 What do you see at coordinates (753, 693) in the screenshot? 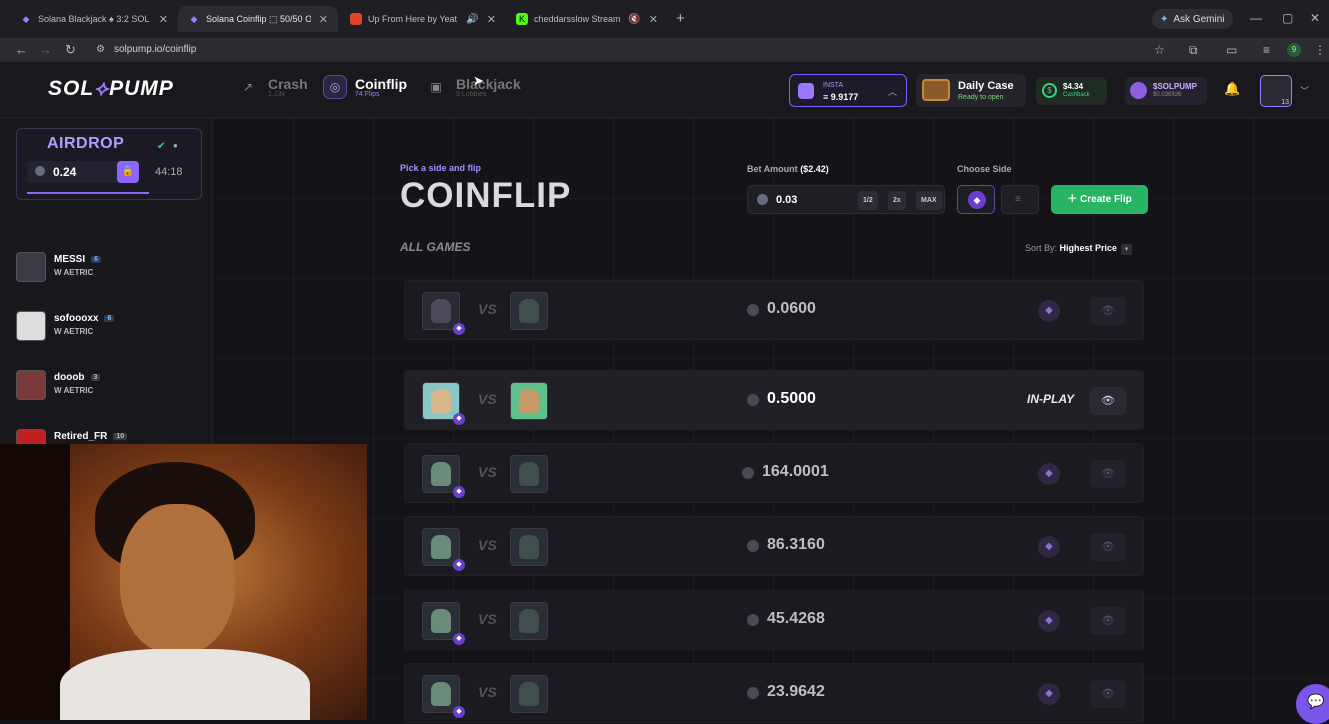
I see `sol-coin-icon` at bounding box center [753, 693].